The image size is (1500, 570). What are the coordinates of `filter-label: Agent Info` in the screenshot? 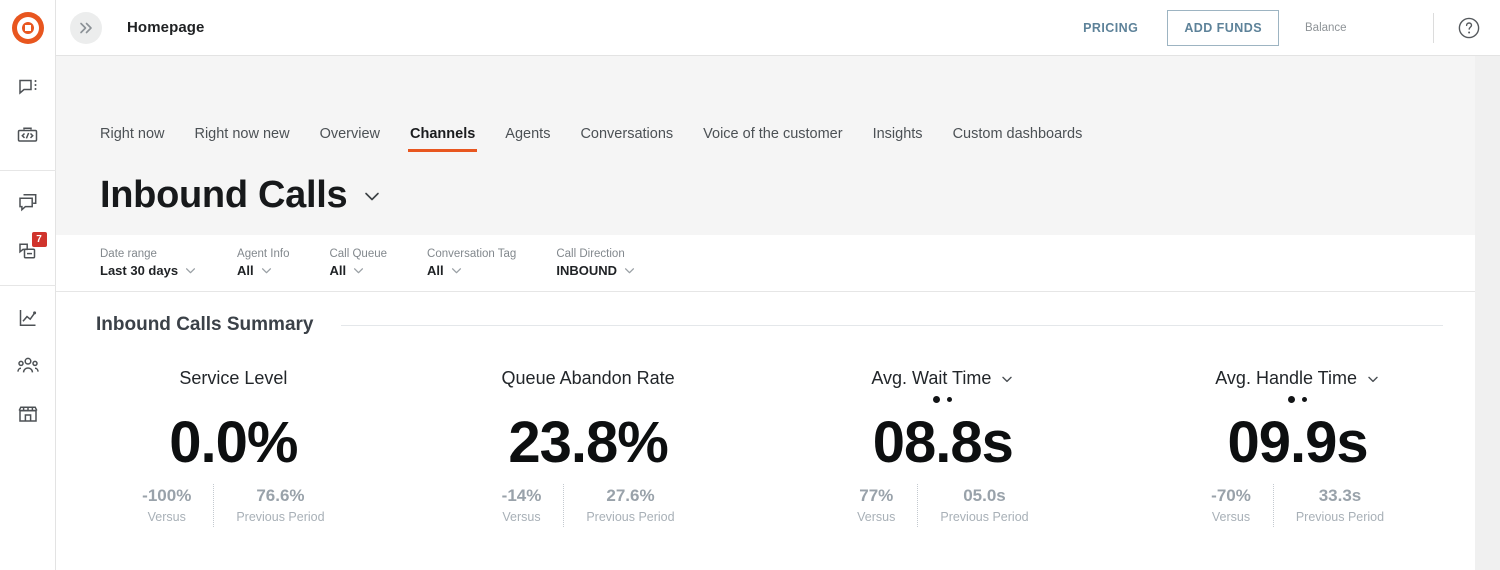 It's located at (263, 254).